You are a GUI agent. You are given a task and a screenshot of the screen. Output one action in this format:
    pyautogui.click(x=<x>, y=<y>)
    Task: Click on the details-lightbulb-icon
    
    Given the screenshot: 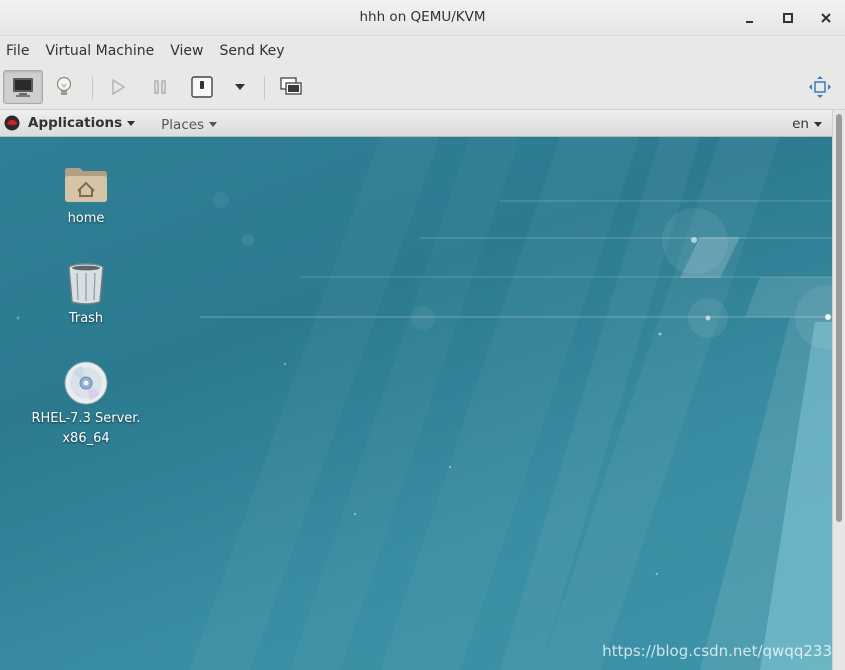 What is the action you would take?
    pyautogui.click(x=64, y=87)
    